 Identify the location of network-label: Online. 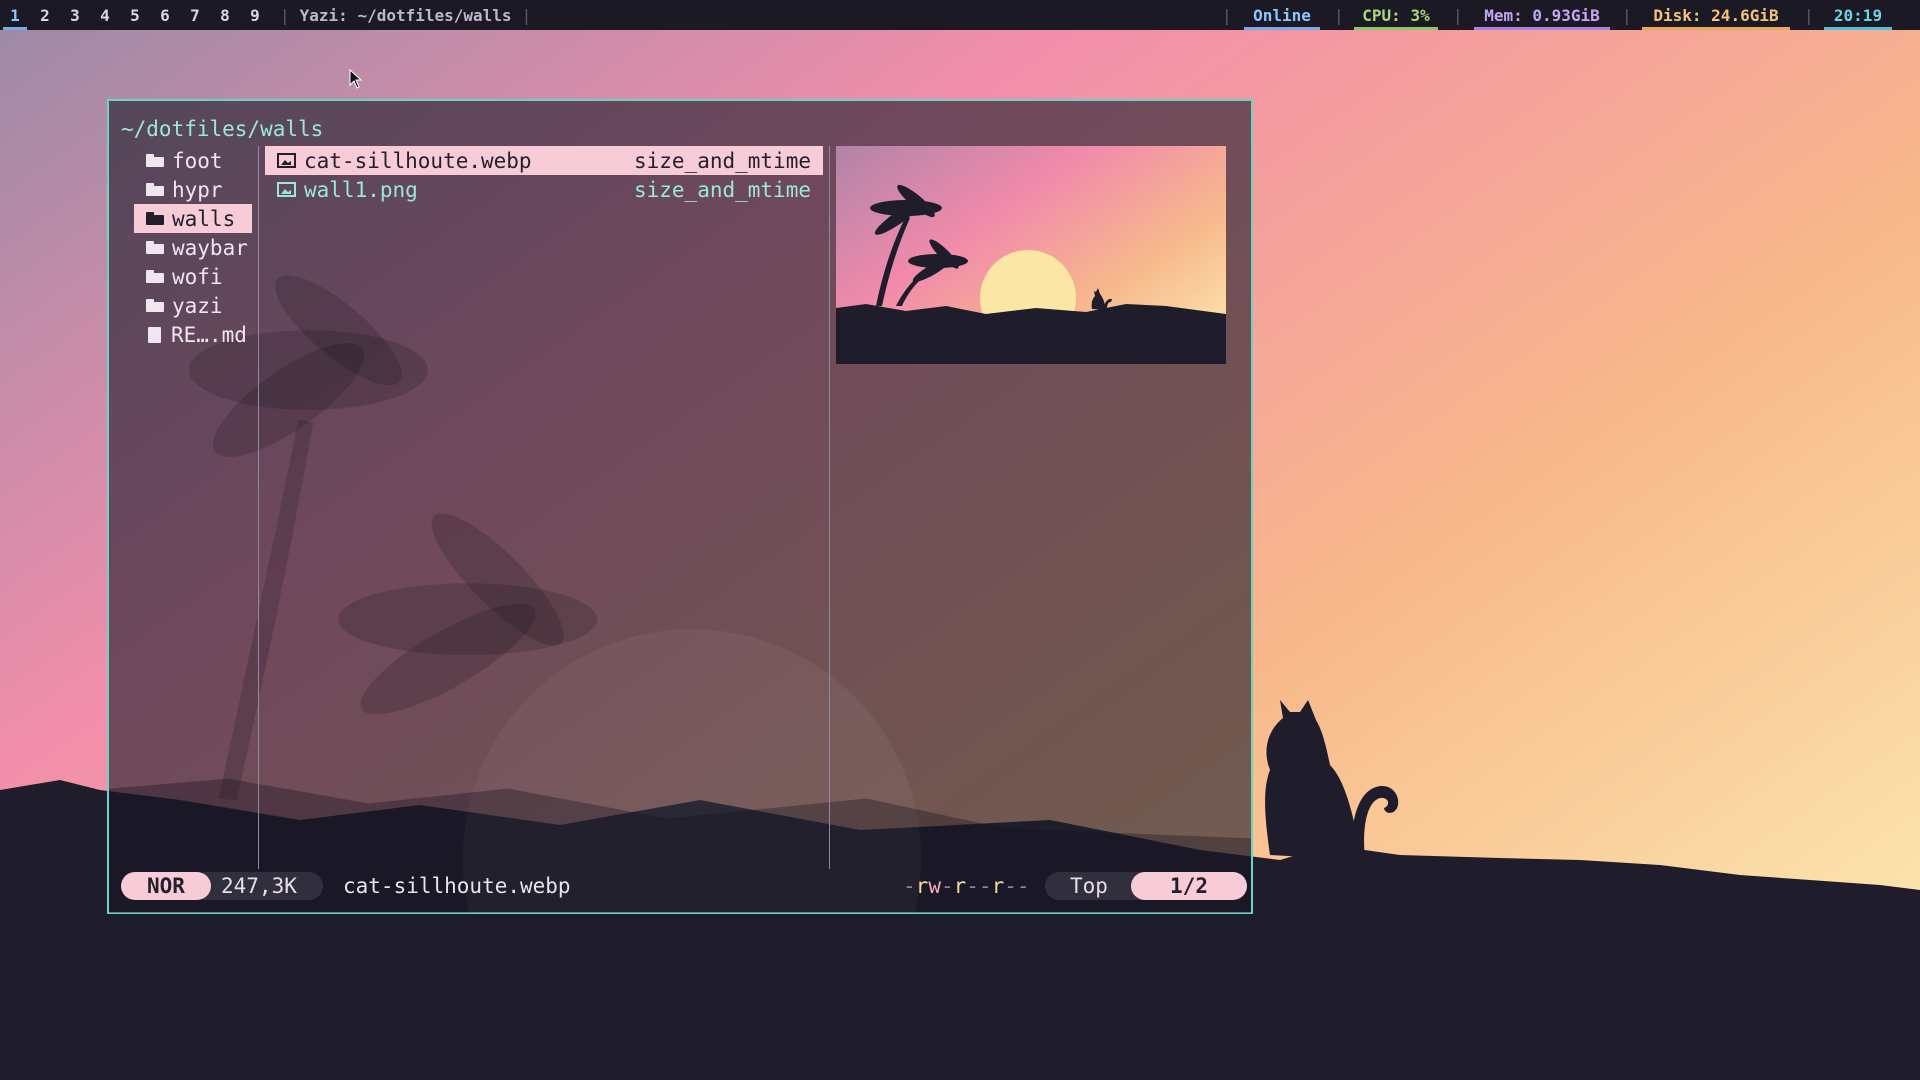
(1282, 15).